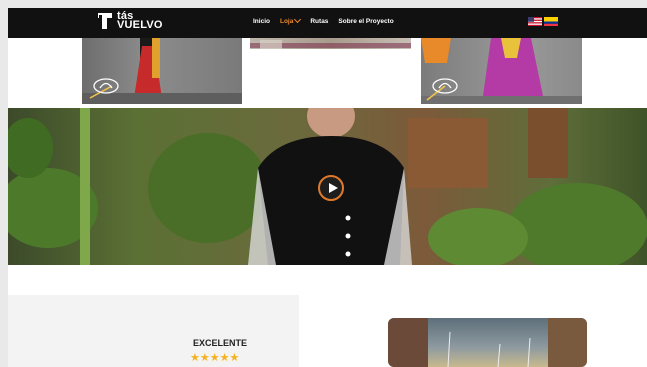  I want to click on rating-label: EXCELENTE, so click(220, 343).